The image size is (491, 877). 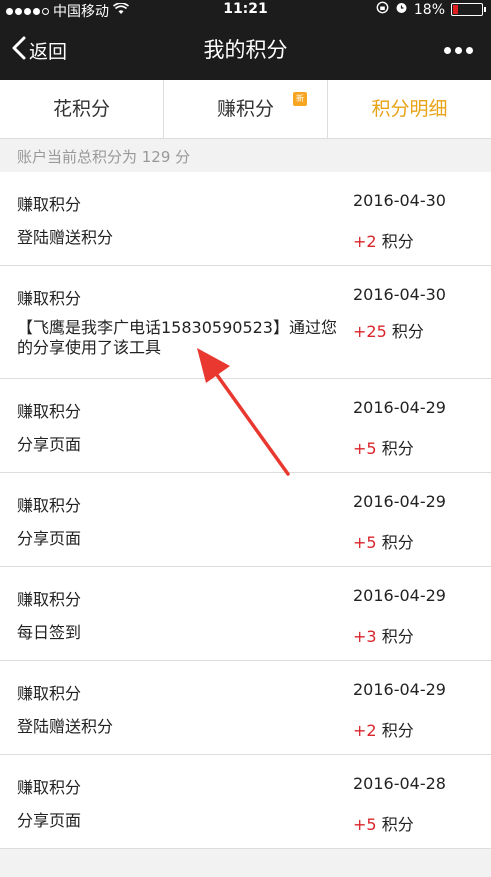 What do you see at coordinates (300, 99) in the screenshot?
I see `new-badge: 新` at bounding box center [300, 99].